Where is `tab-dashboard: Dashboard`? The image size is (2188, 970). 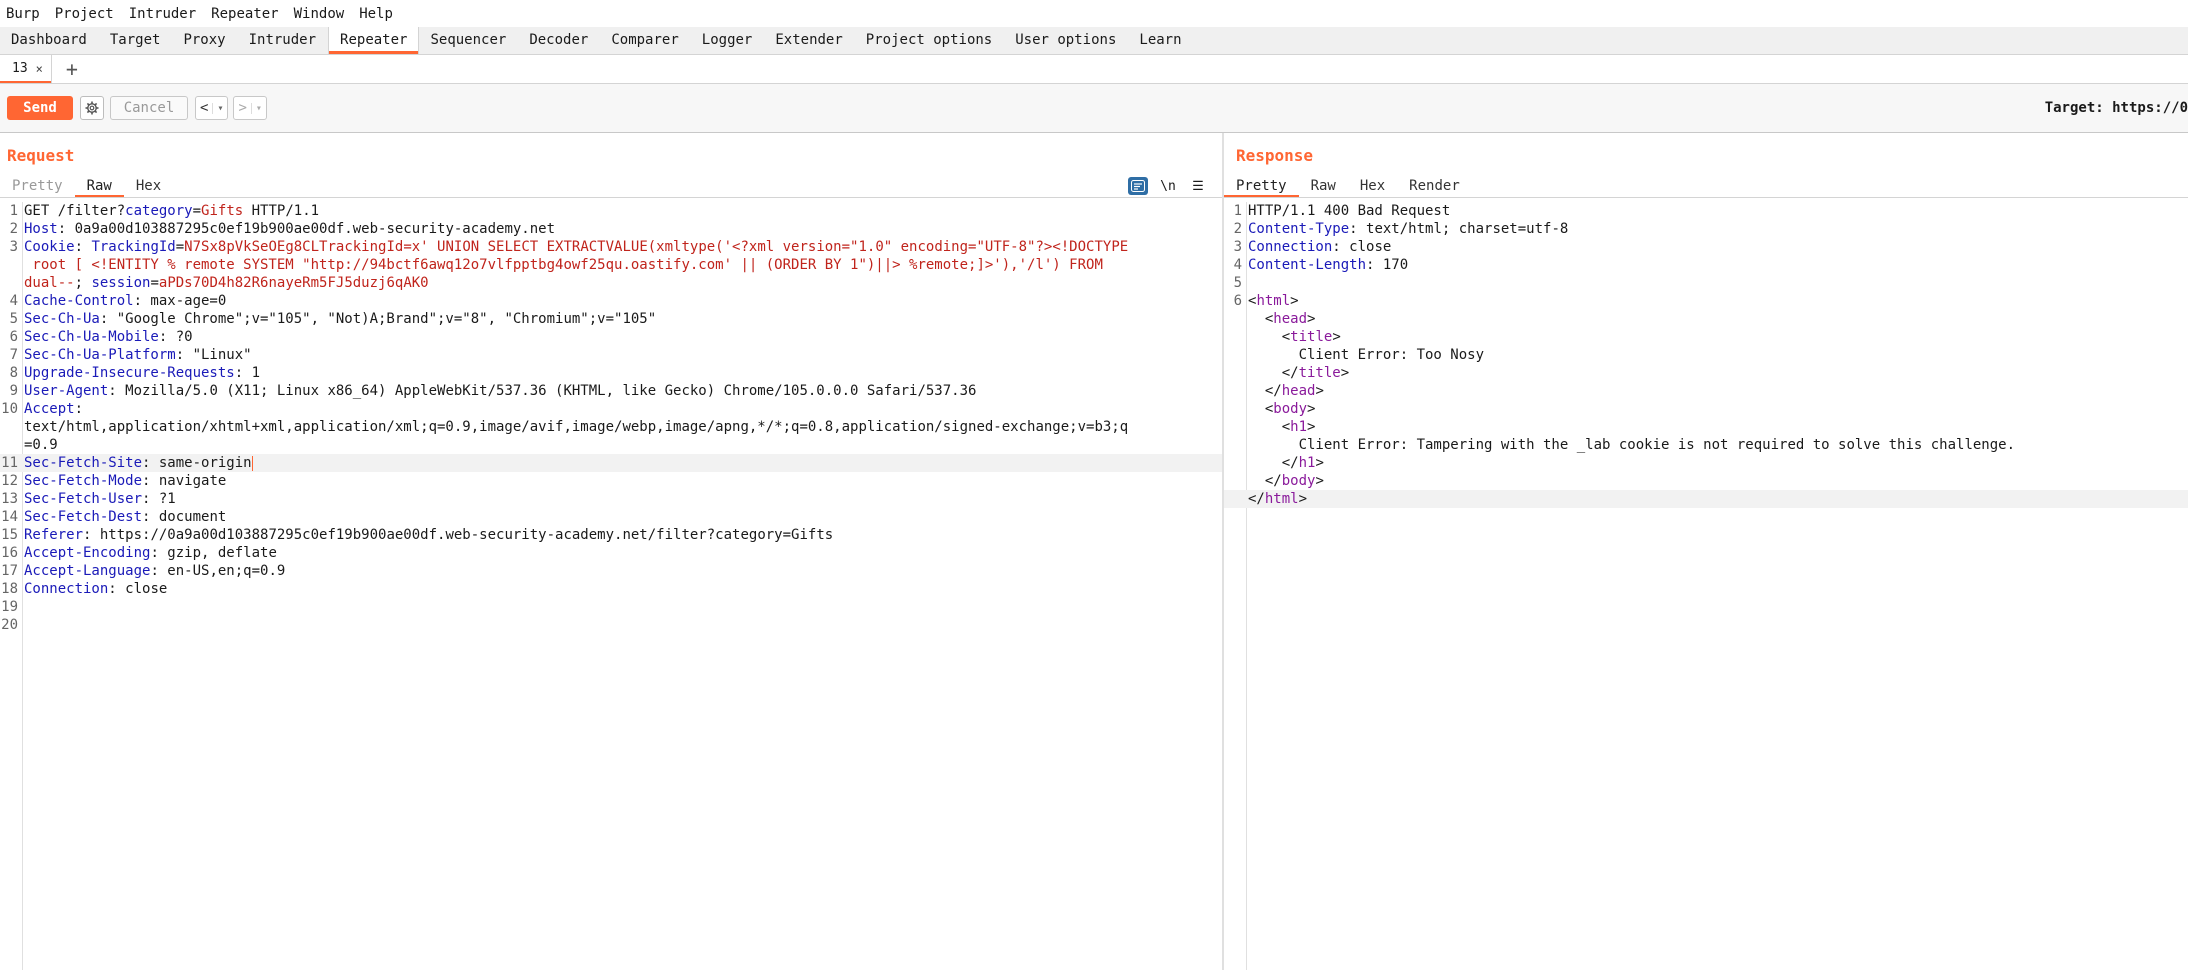 tab-dashboard: Dashboard is located at coordinates (49, 40).